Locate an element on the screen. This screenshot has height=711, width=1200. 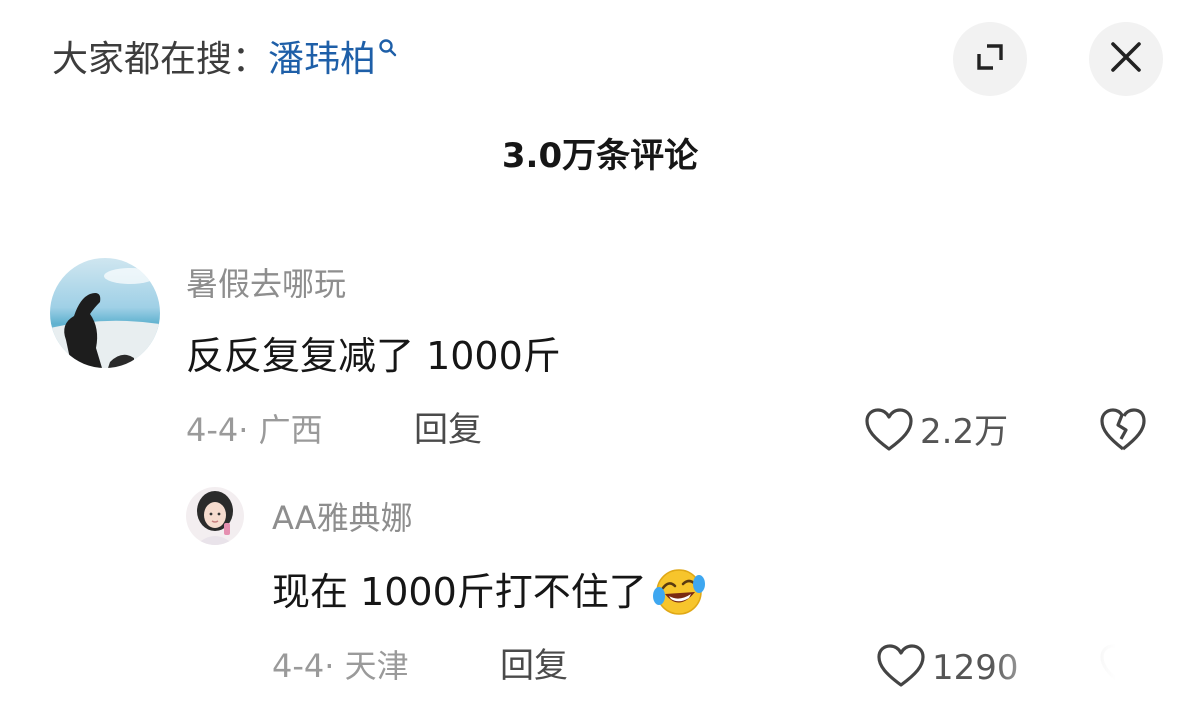
comment-count-title: 3.0万条评论 is located at coordinates (600, 156).